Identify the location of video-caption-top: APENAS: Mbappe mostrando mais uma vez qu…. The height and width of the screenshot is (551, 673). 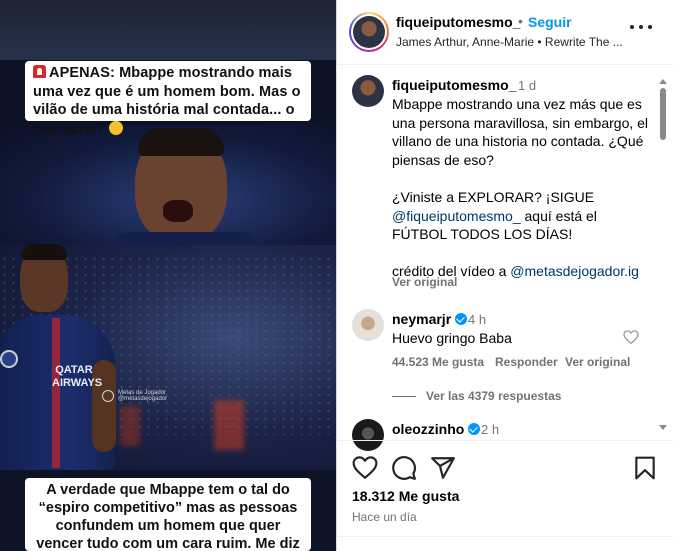
(168, 99).